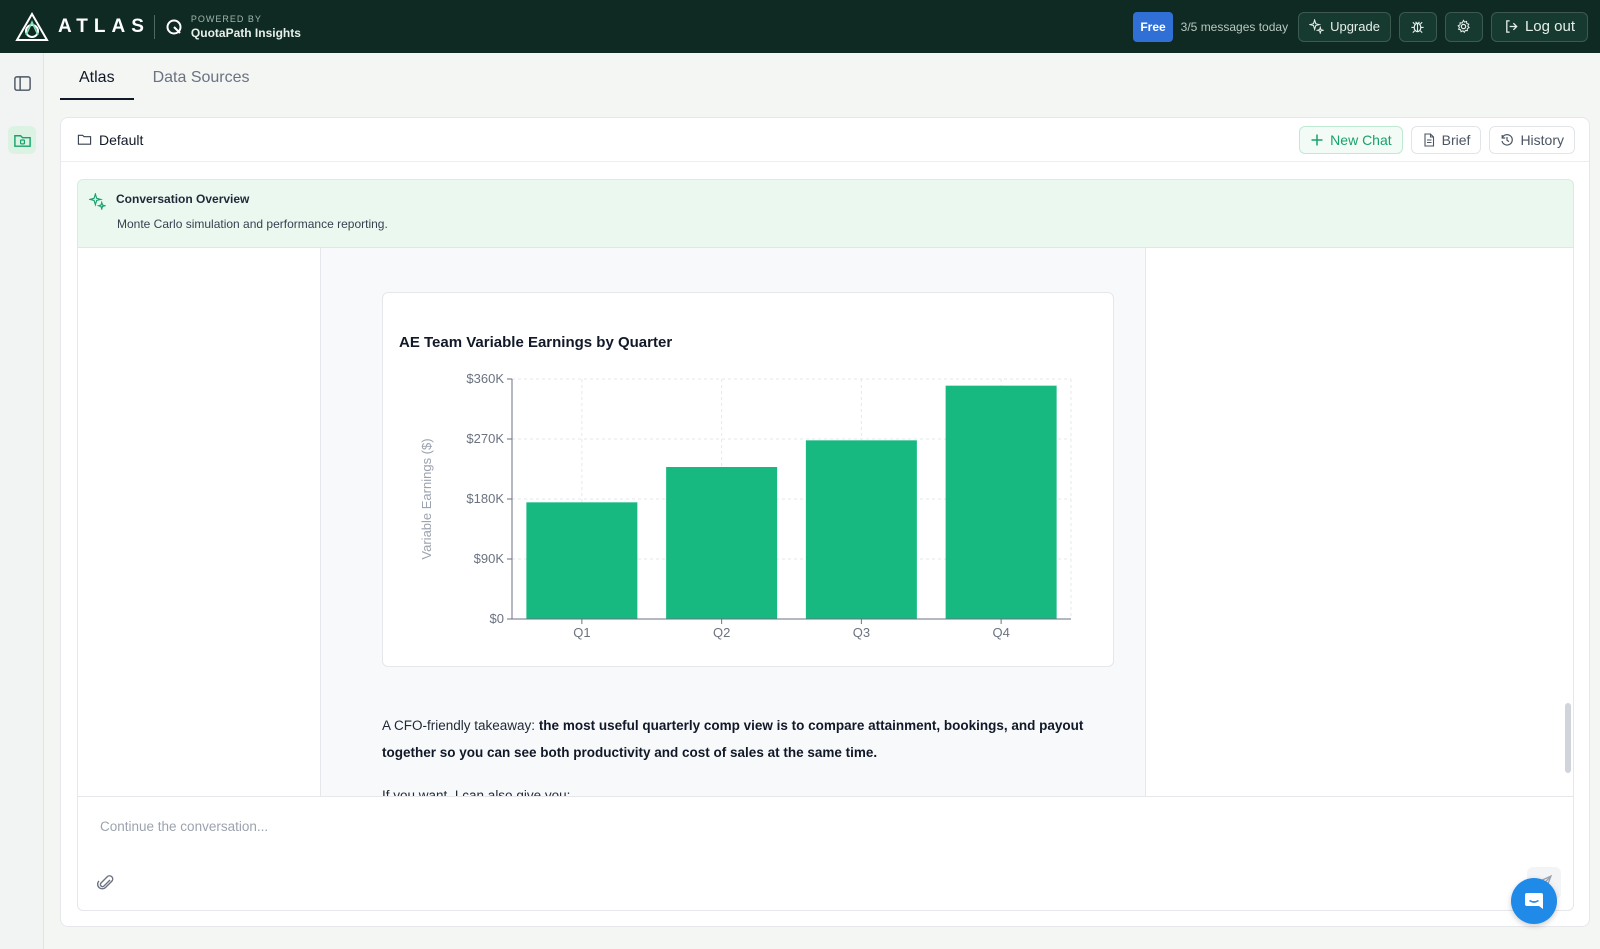 The width and height of the screenshot is (1600, 949). What do you see at coordinates (476, 792) in the screenshot?
I see `cutoff-line: If you want, I can also give you:` at bounding box center [476, 792].